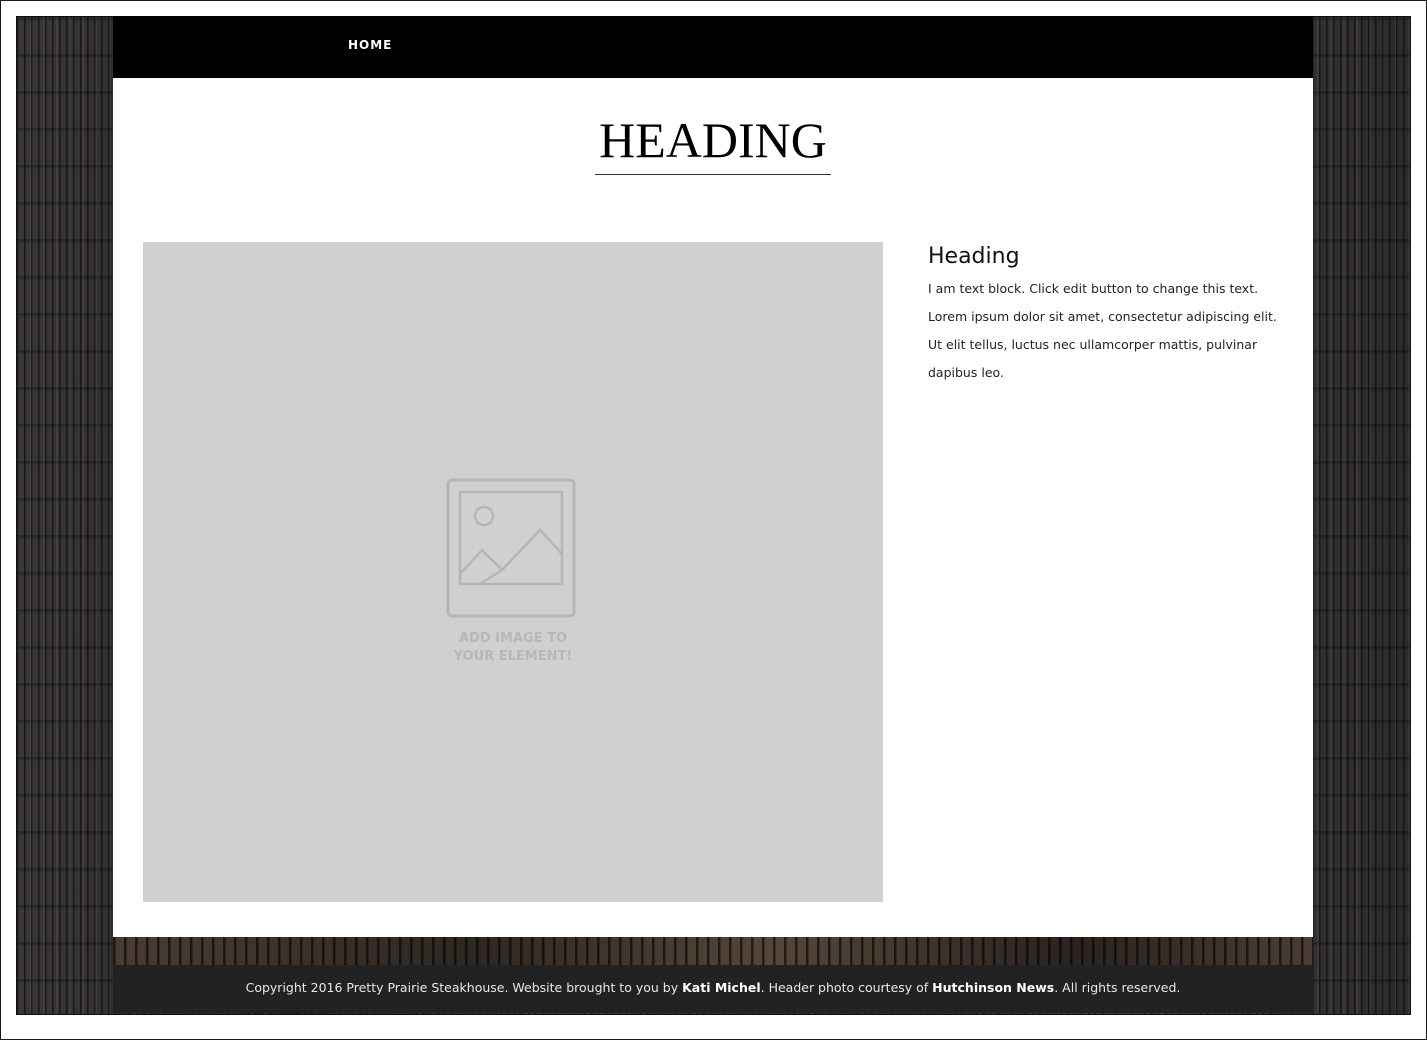 The width and height of the screenshot is (1427, 1040). I want to click on image-placeholder-icon, so click(511, 548).